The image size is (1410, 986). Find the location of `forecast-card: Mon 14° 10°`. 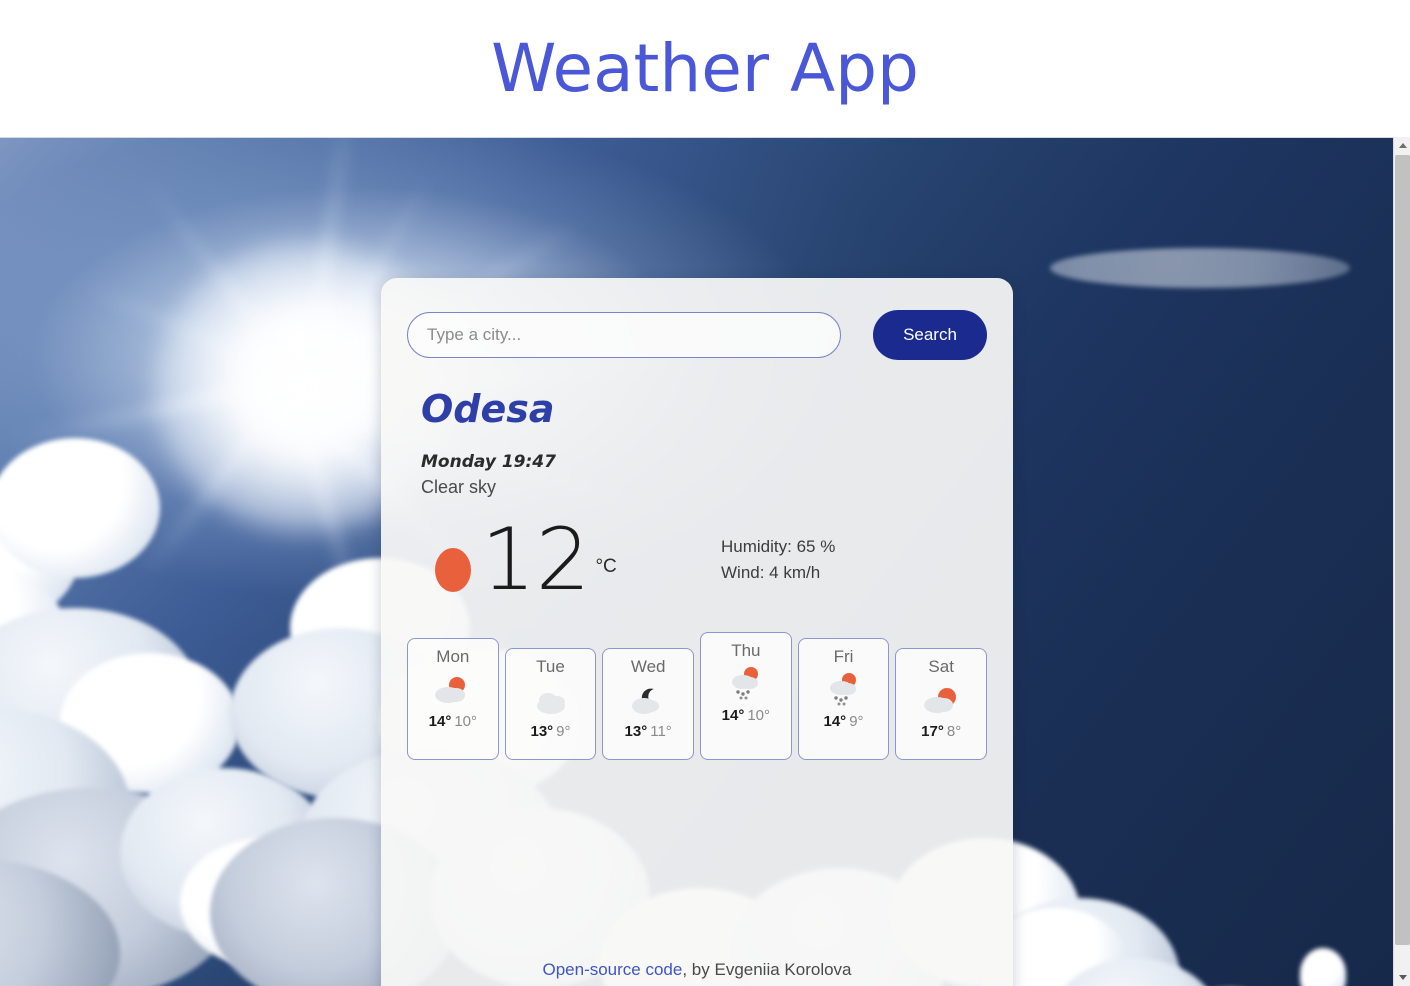

forecast-card: Mon 14° 10° is located at coordinates (453, 698).